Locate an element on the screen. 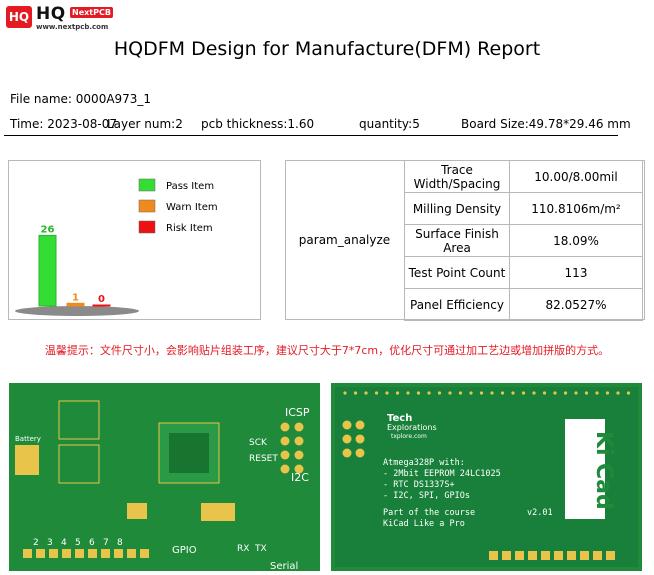 Image resolution: width=654 pixels, height=575 pixels. param-name: Panel Efficiency is located at coordinates (457, 304).